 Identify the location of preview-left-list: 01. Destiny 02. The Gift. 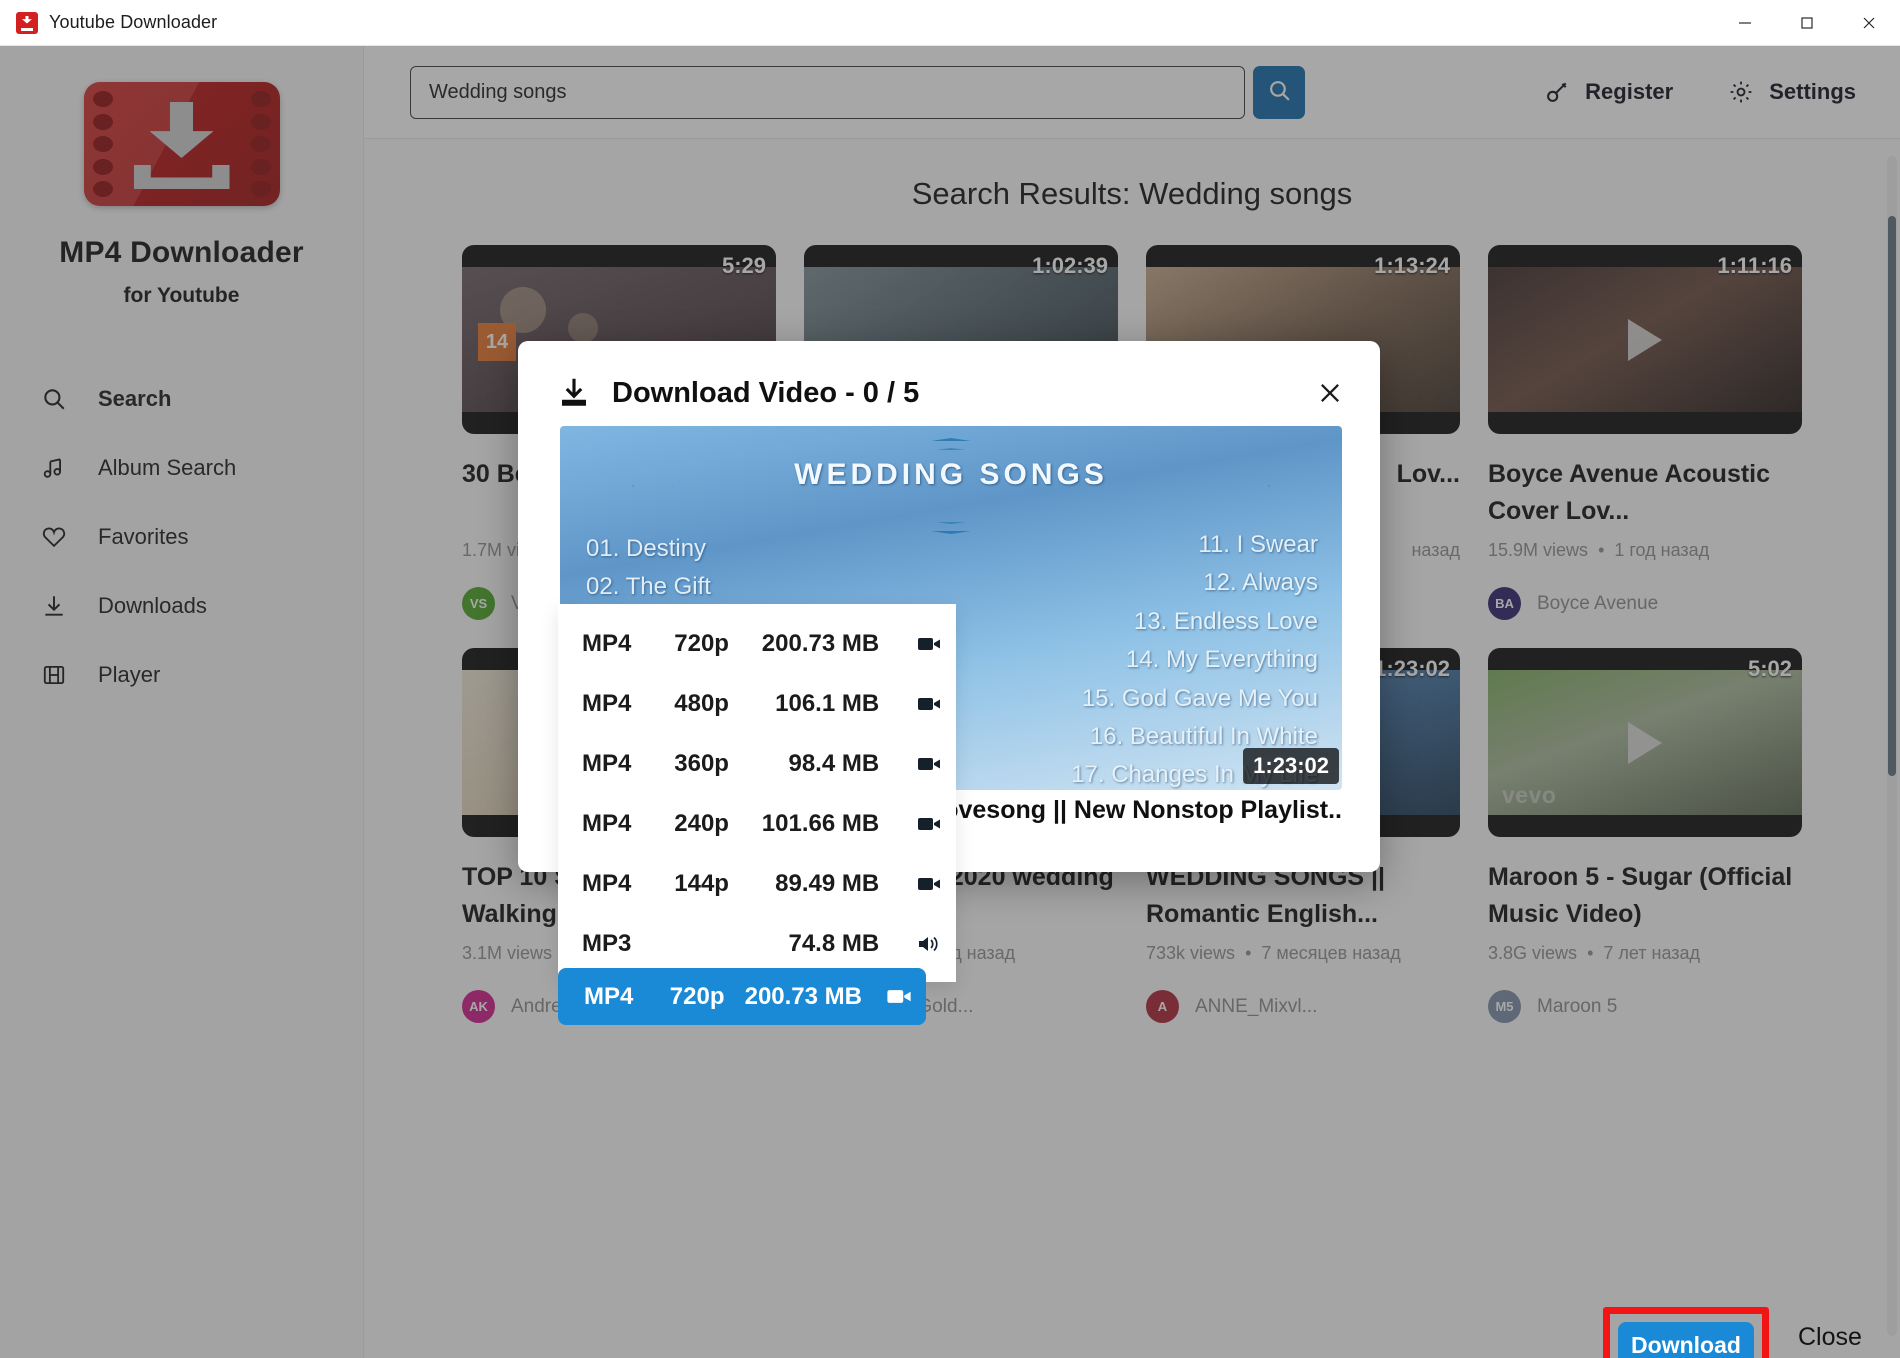
(648, 568).